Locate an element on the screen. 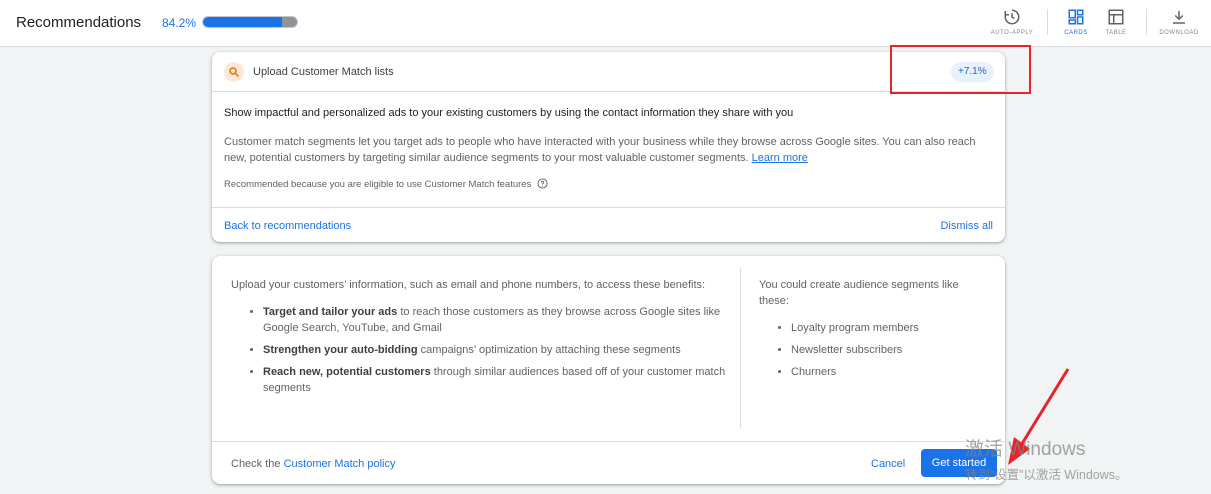 The height and width of the screenshot is (494, 1211). optimization-score: 84.2% is located at coordinates (179, 23).